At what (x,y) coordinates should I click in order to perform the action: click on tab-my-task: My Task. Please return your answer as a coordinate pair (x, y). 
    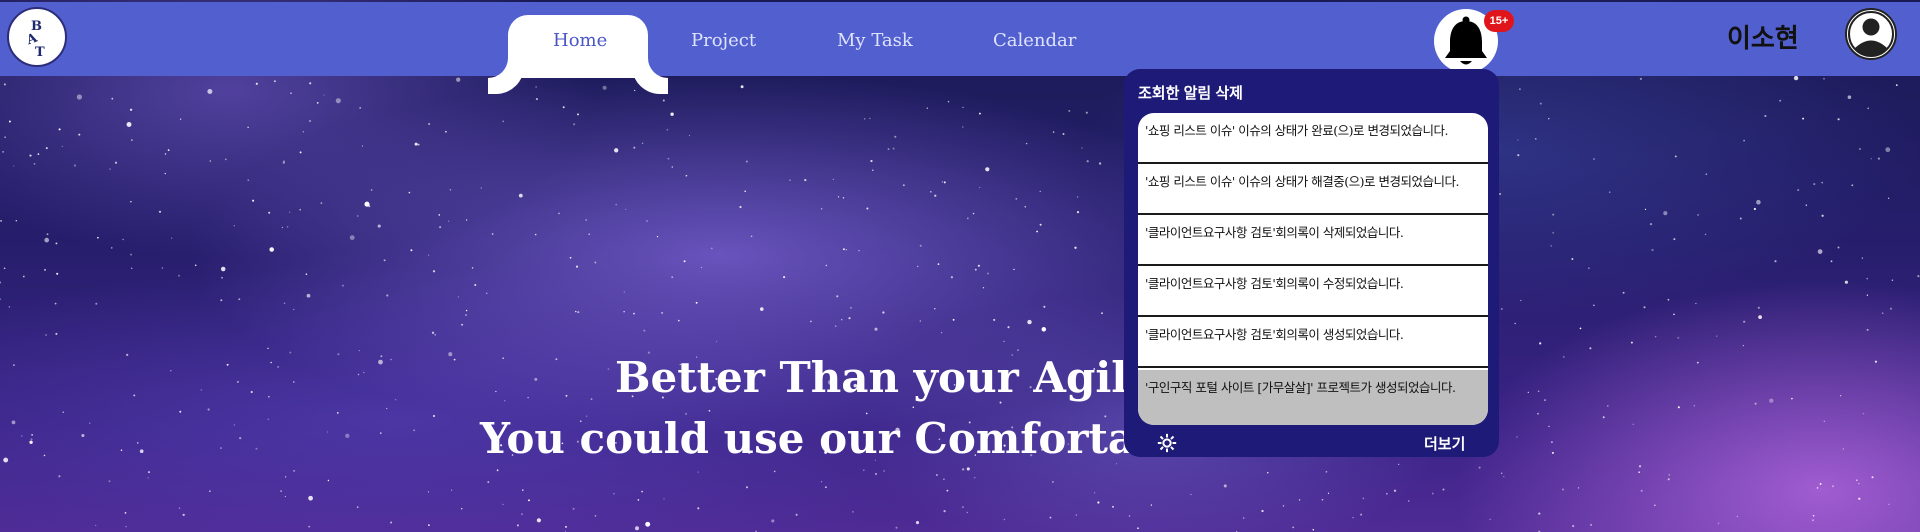
    Looking at the image, I should click on (875, 40).